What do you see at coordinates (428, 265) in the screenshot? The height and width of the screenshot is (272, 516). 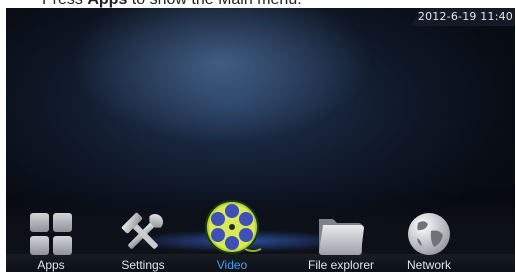 I see `dock-item-label: Network` at bounding box center [428, 265].